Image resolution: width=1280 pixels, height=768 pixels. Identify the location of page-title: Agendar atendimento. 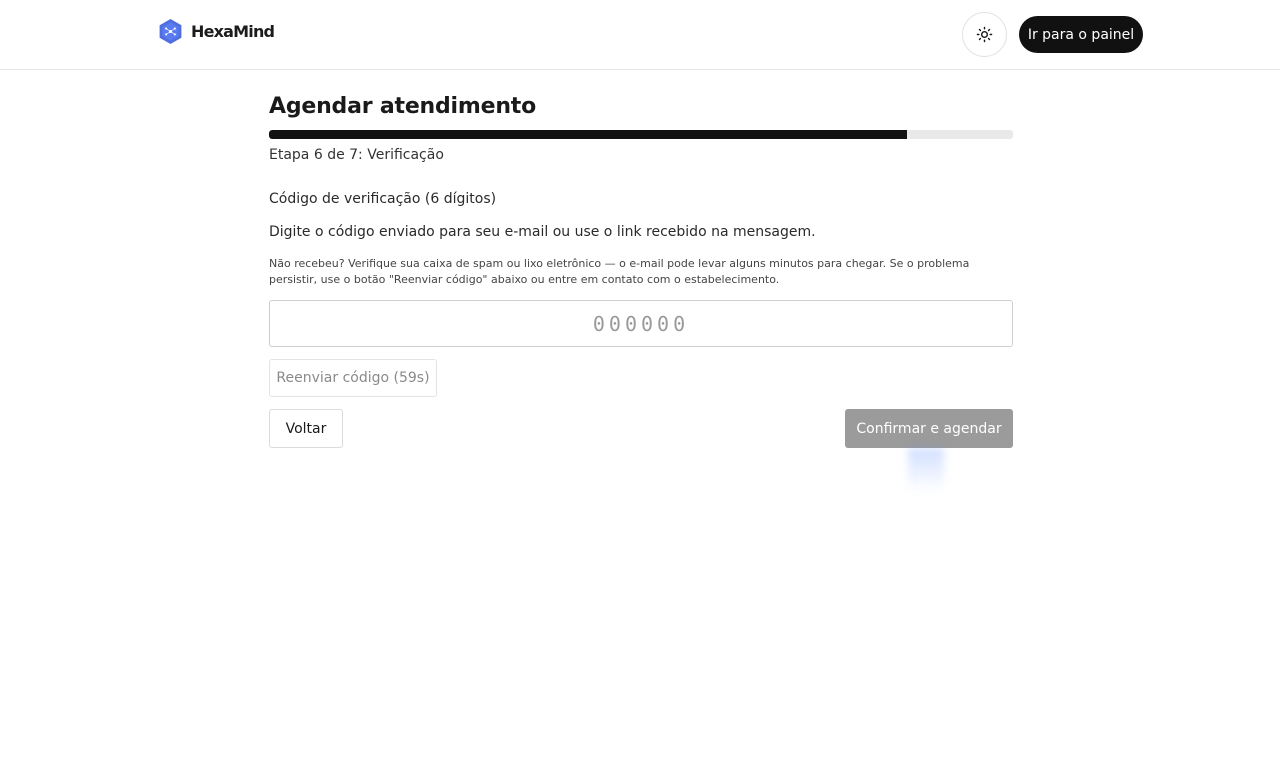
(403, 106).